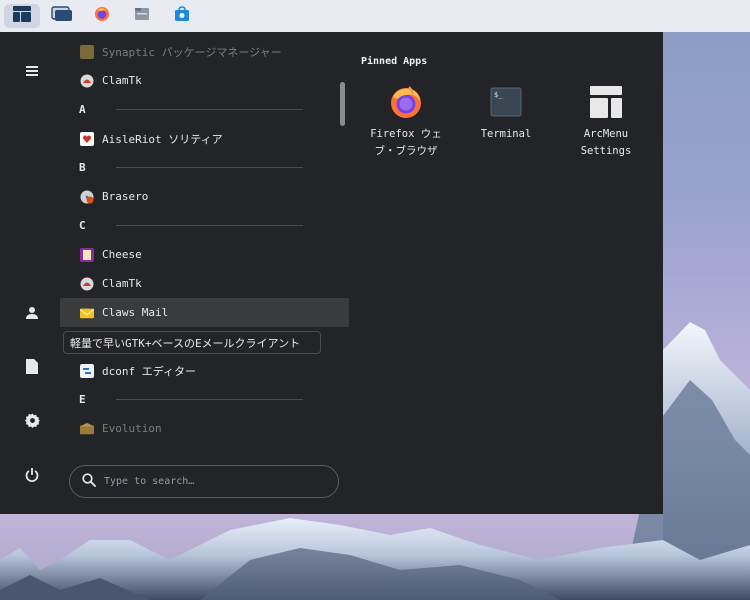 The width and height of the screenshot is (750, 600). What do you see at coordinates (87, 138) in the screenshot?
I see `aisleriot-icon` at bounding box center [87, 138].